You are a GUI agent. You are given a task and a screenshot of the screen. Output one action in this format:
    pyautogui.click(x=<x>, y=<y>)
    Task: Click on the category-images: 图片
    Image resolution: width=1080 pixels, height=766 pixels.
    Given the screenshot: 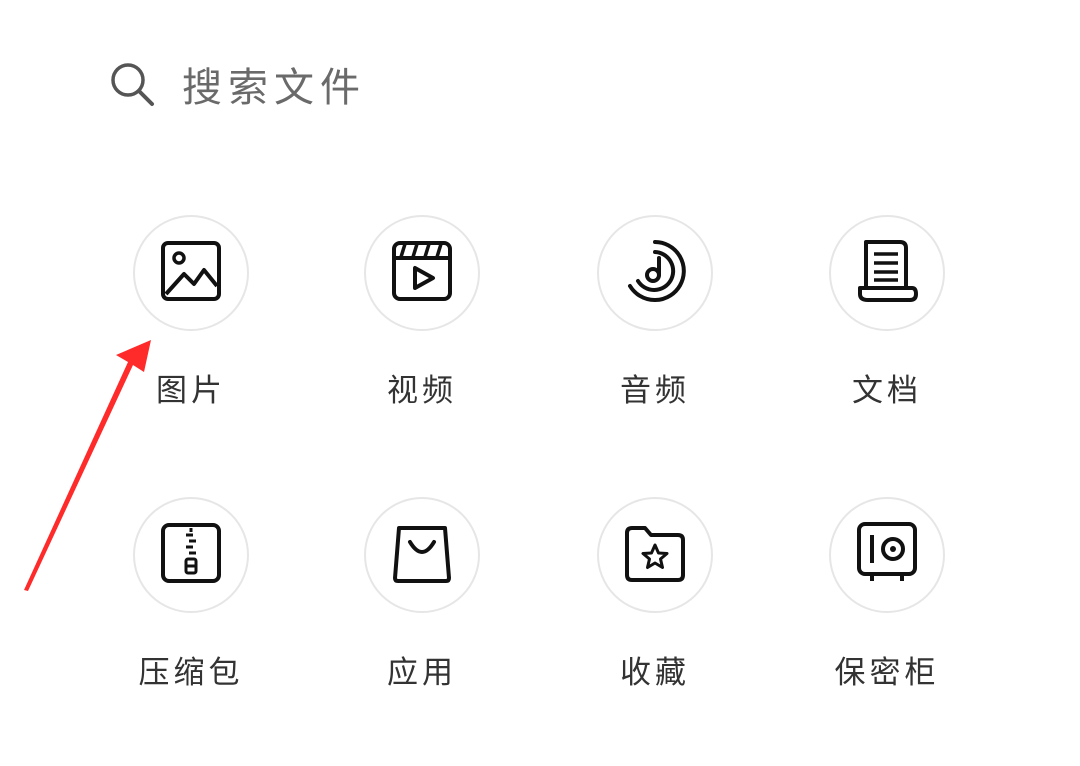 What is the action you would take?
    pyautogui.click(x=191, y=325)
    